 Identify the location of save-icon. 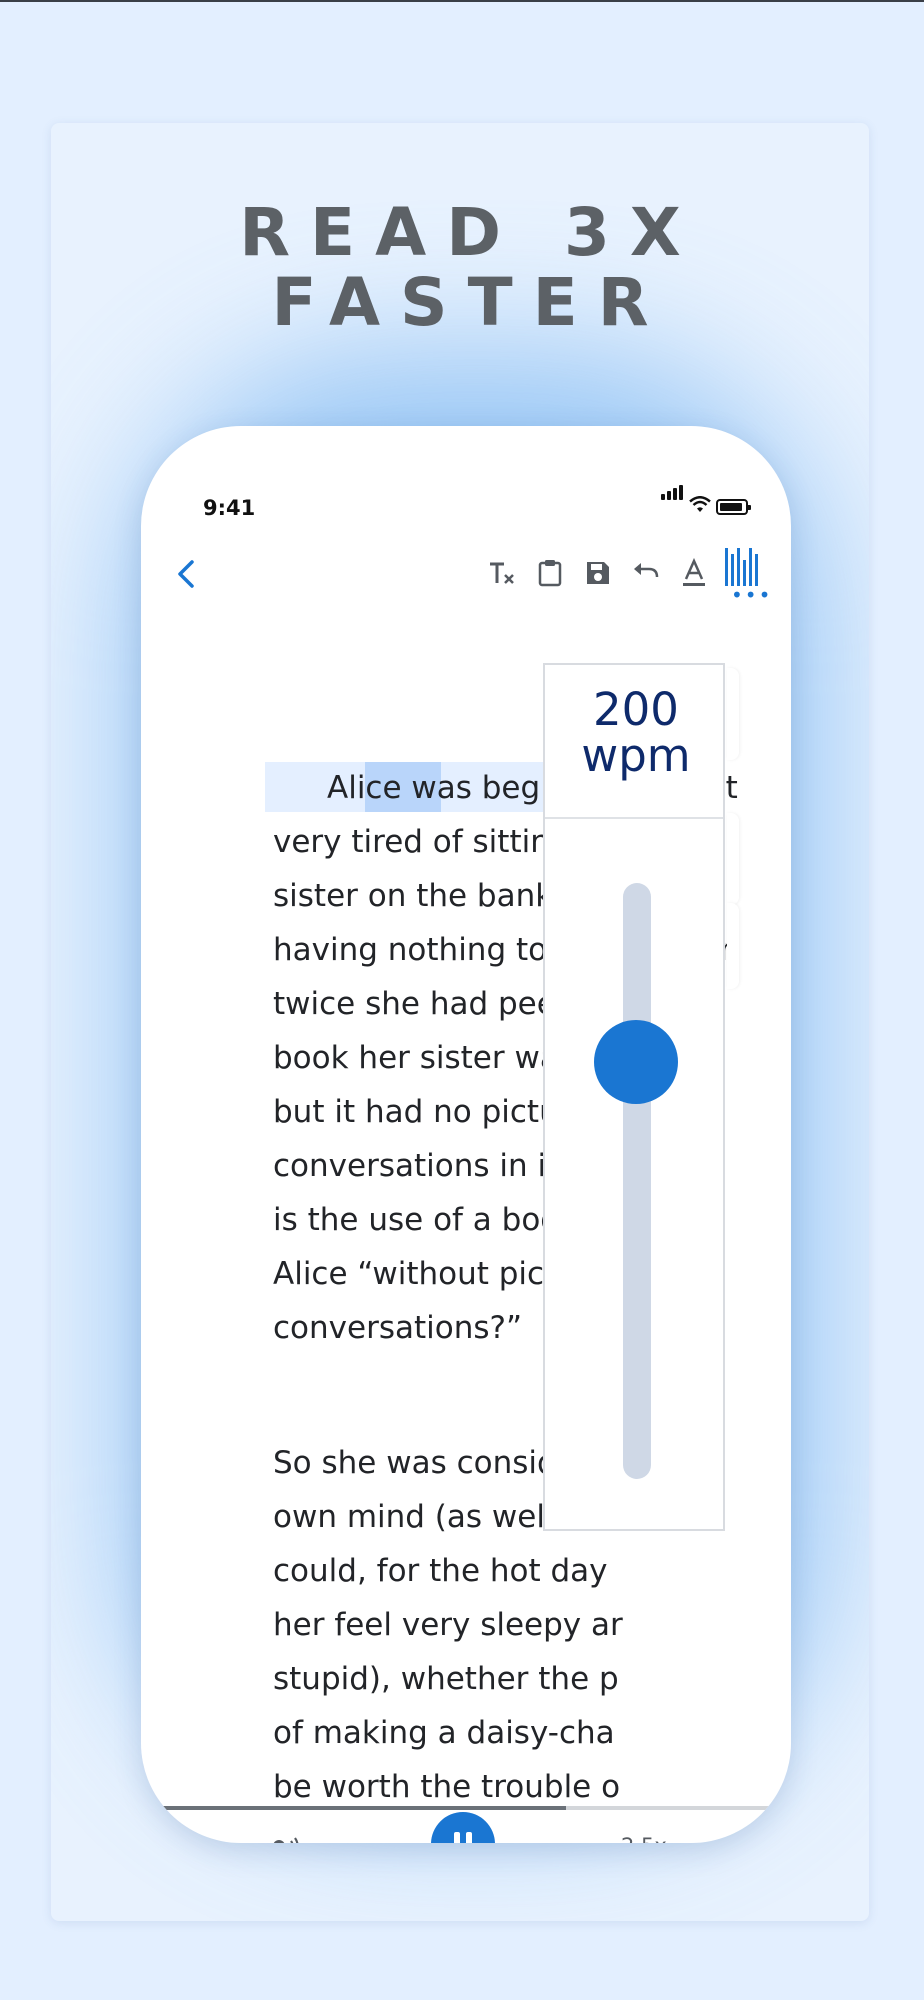
(598, 574).